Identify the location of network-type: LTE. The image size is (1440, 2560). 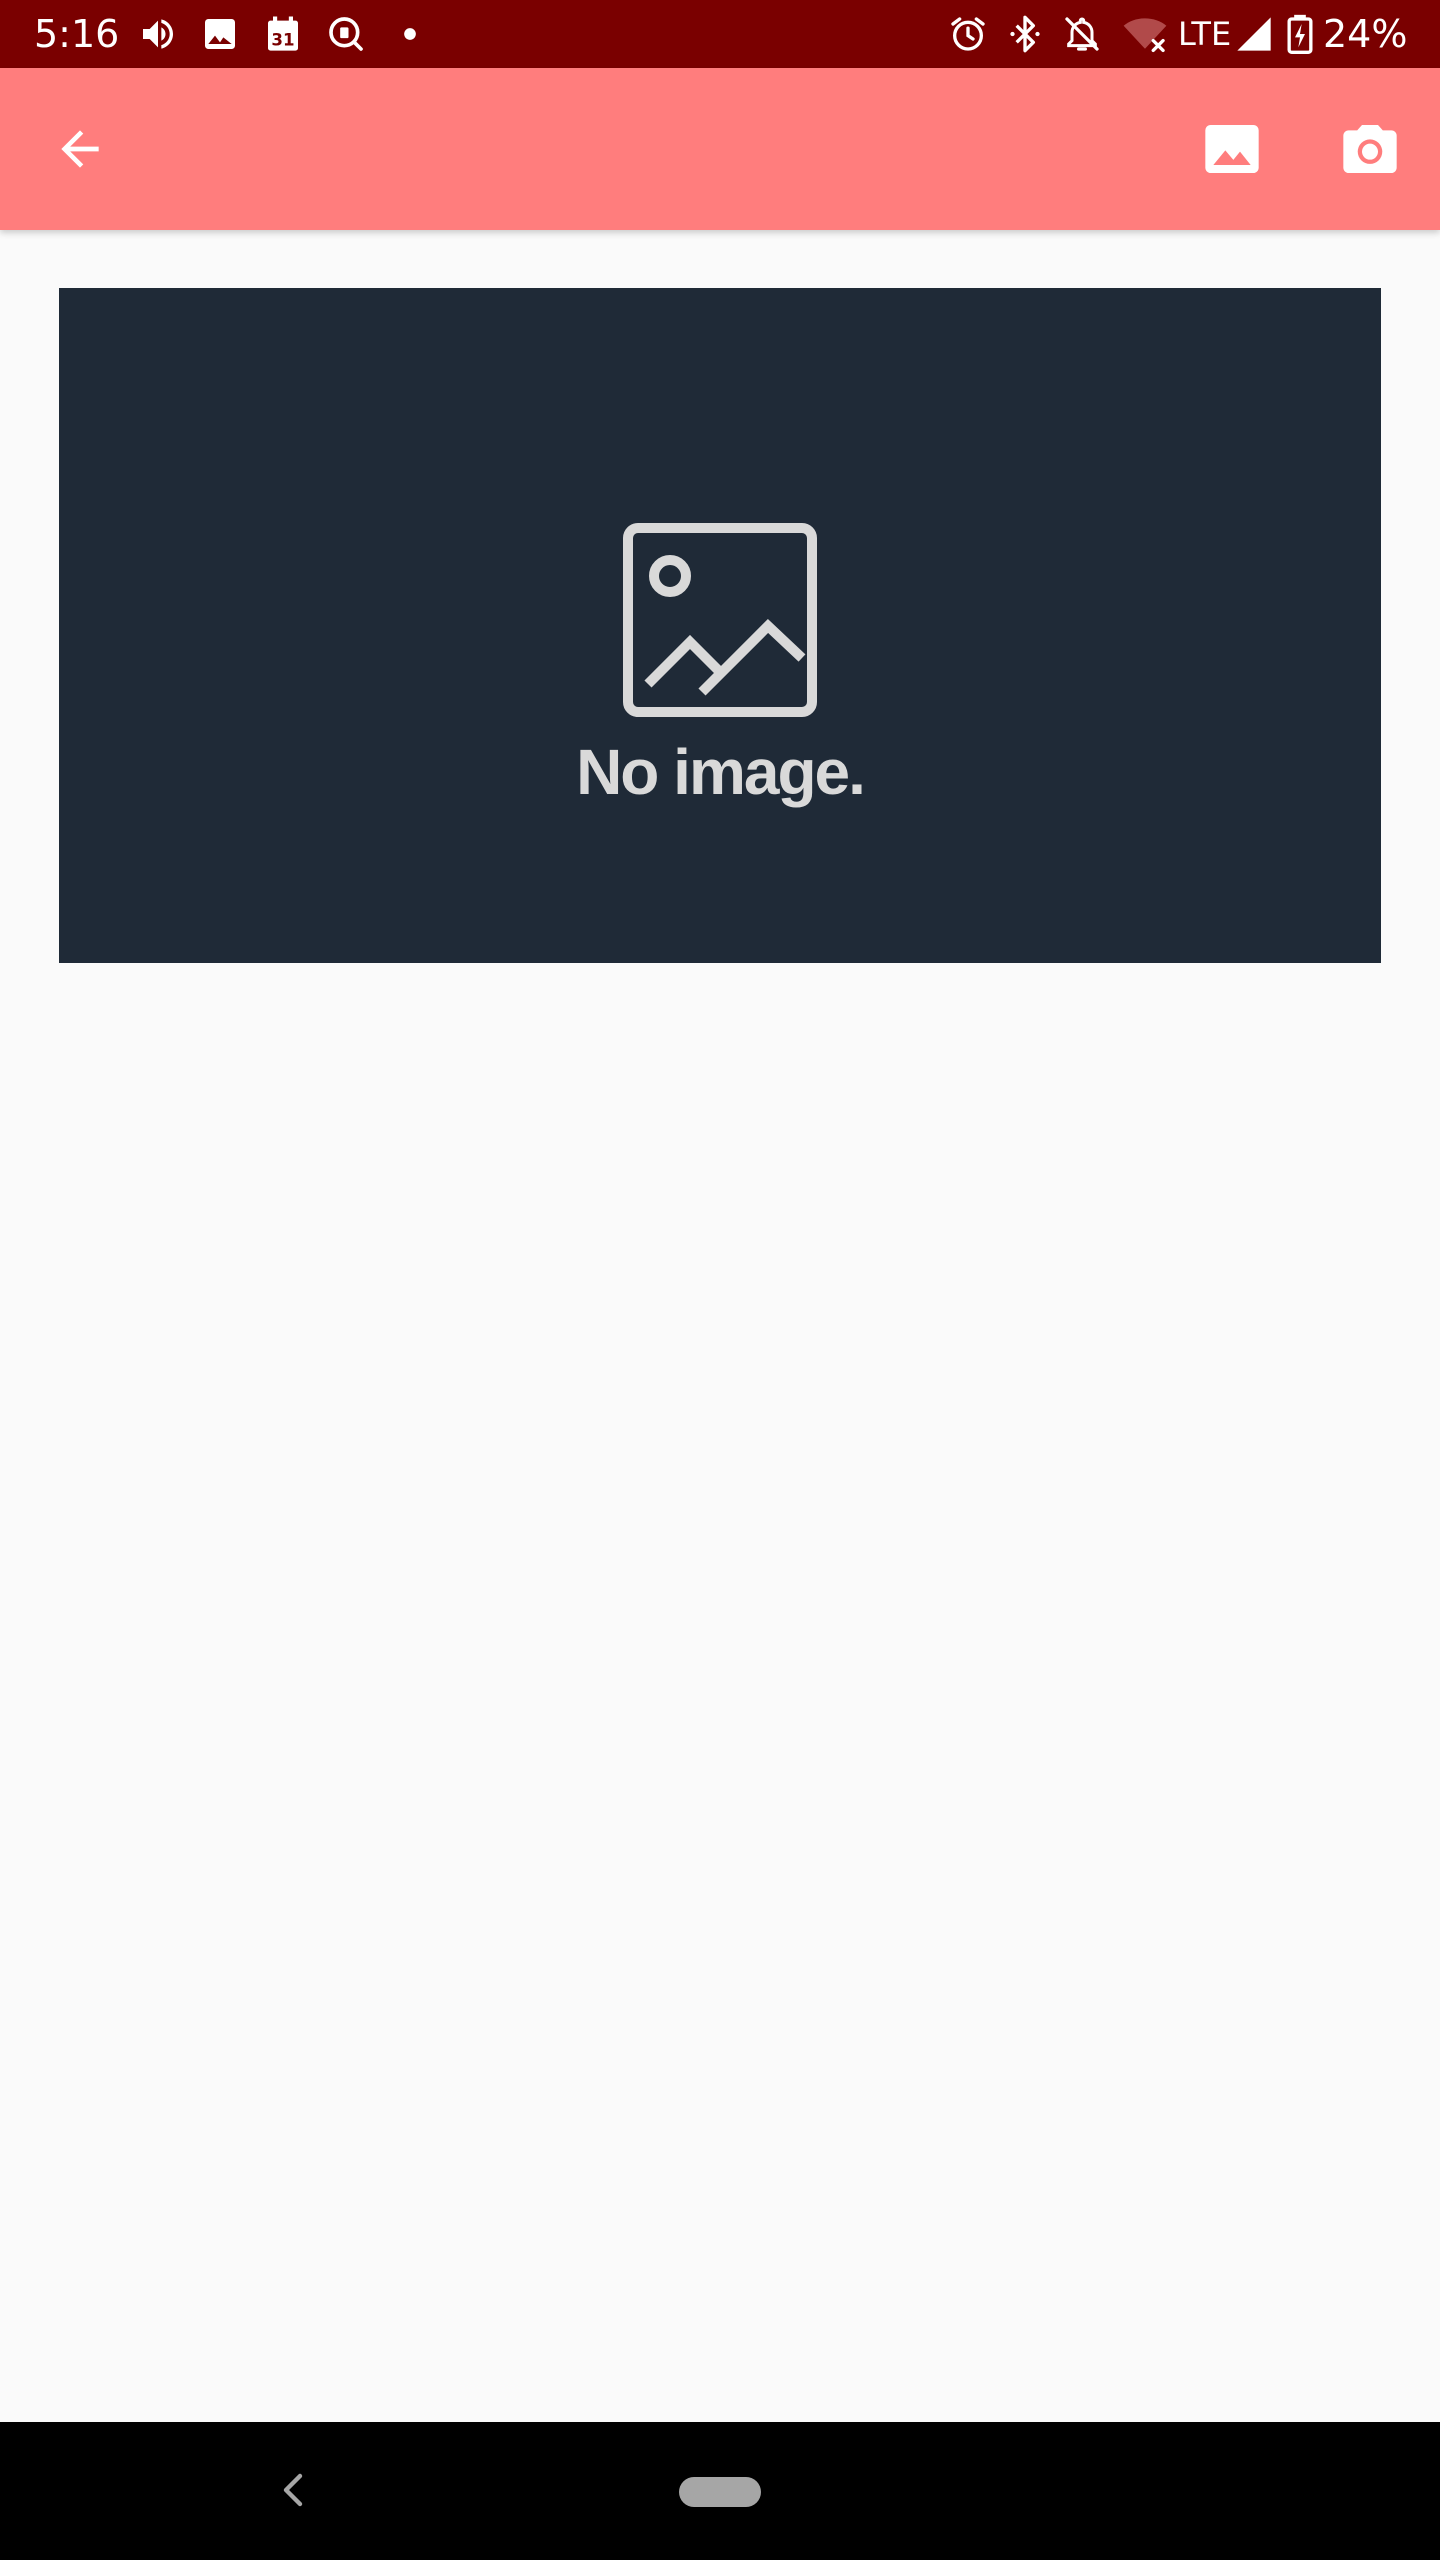
(1205, 34).